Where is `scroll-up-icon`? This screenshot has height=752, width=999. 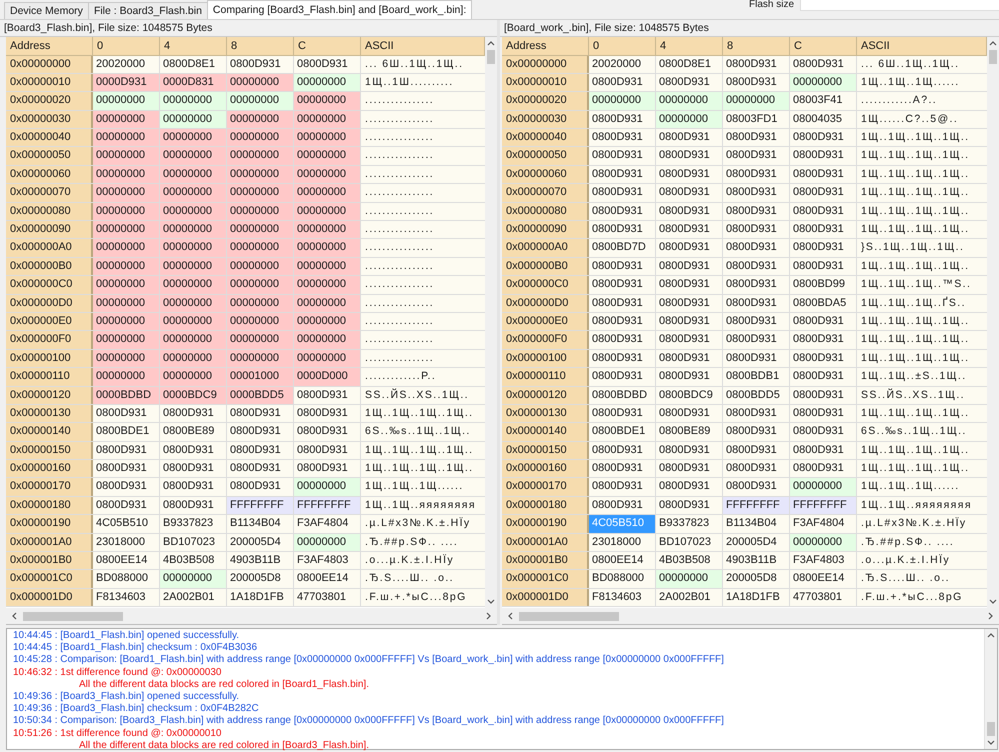
scroll-up-icon is located at coordinates (991, 635).